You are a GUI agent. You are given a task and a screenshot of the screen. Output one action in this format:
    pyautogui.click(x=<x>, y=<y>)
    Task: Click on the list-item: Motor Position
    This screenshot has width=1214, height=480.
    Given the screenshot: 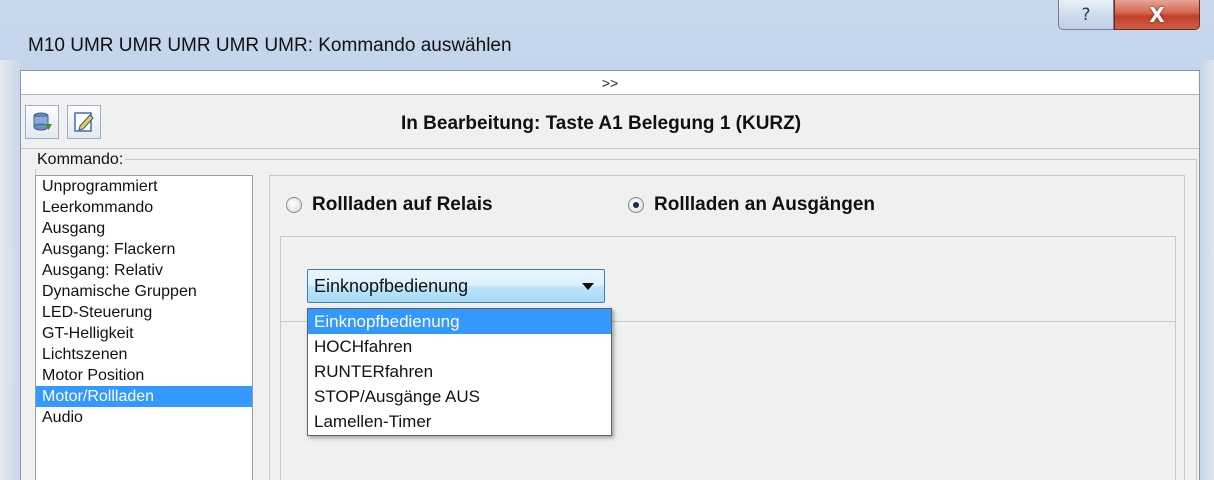 What is the action you would take?
    pyautogui.click(x=144, y=375)
    